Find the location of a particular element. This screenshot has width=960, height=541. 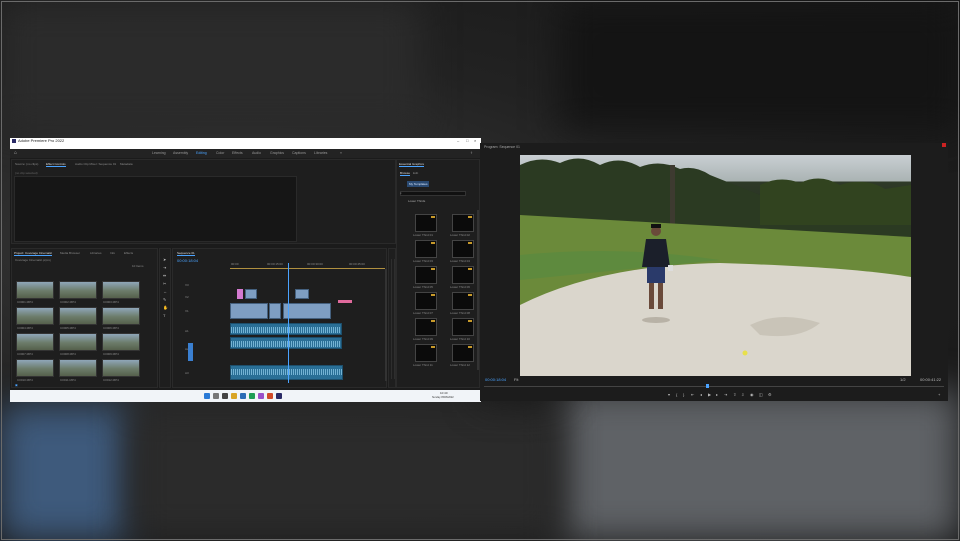

extract-icon: ⇩ is located at coordinates (742, 394).